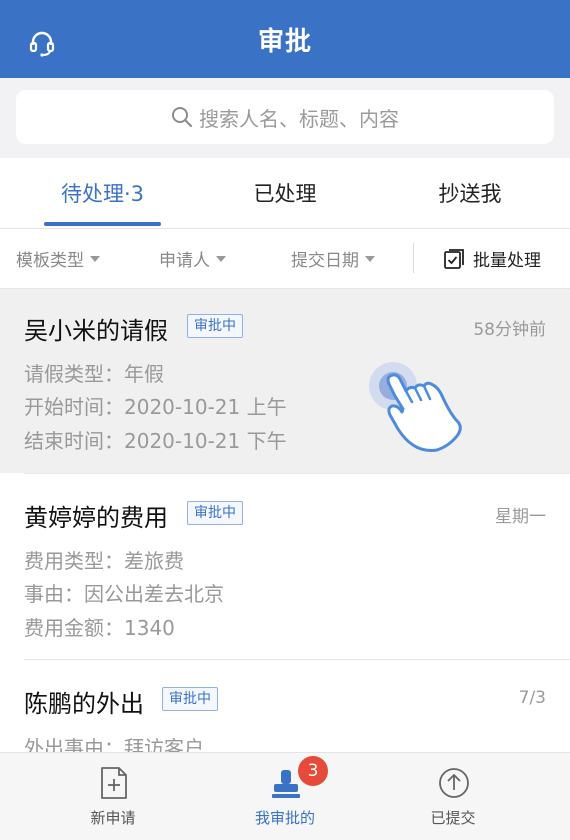  I want to click on nav-label: 新申请, so click(113, 818).